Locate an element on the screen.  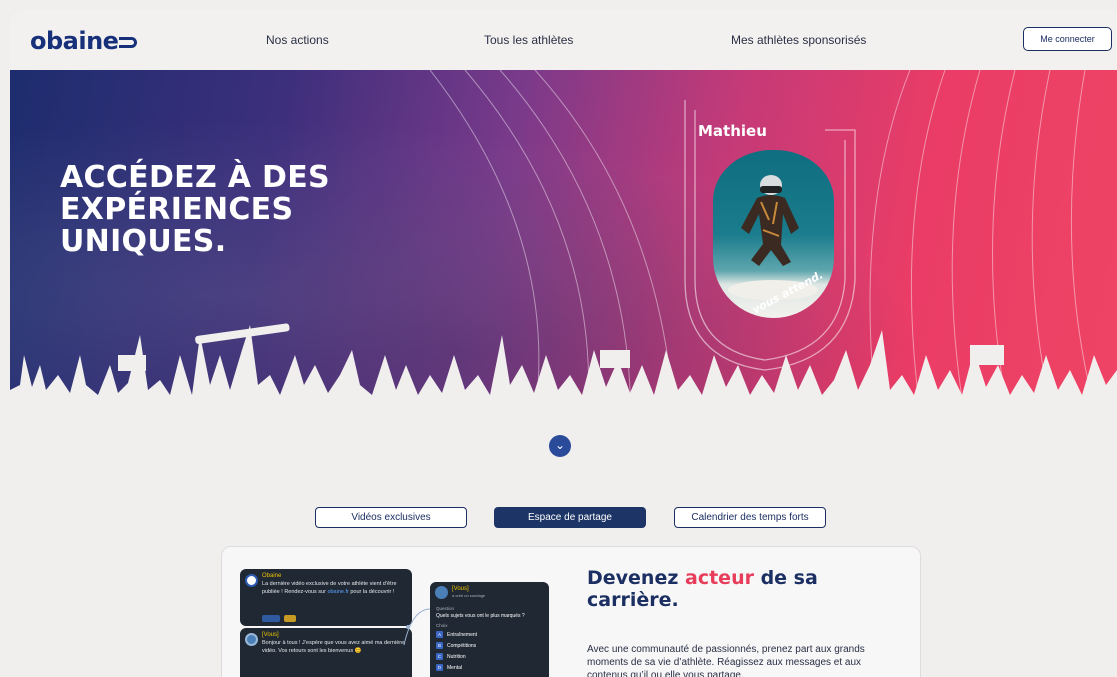
login-button: Me connecter is located at coordinates (1067, 39).